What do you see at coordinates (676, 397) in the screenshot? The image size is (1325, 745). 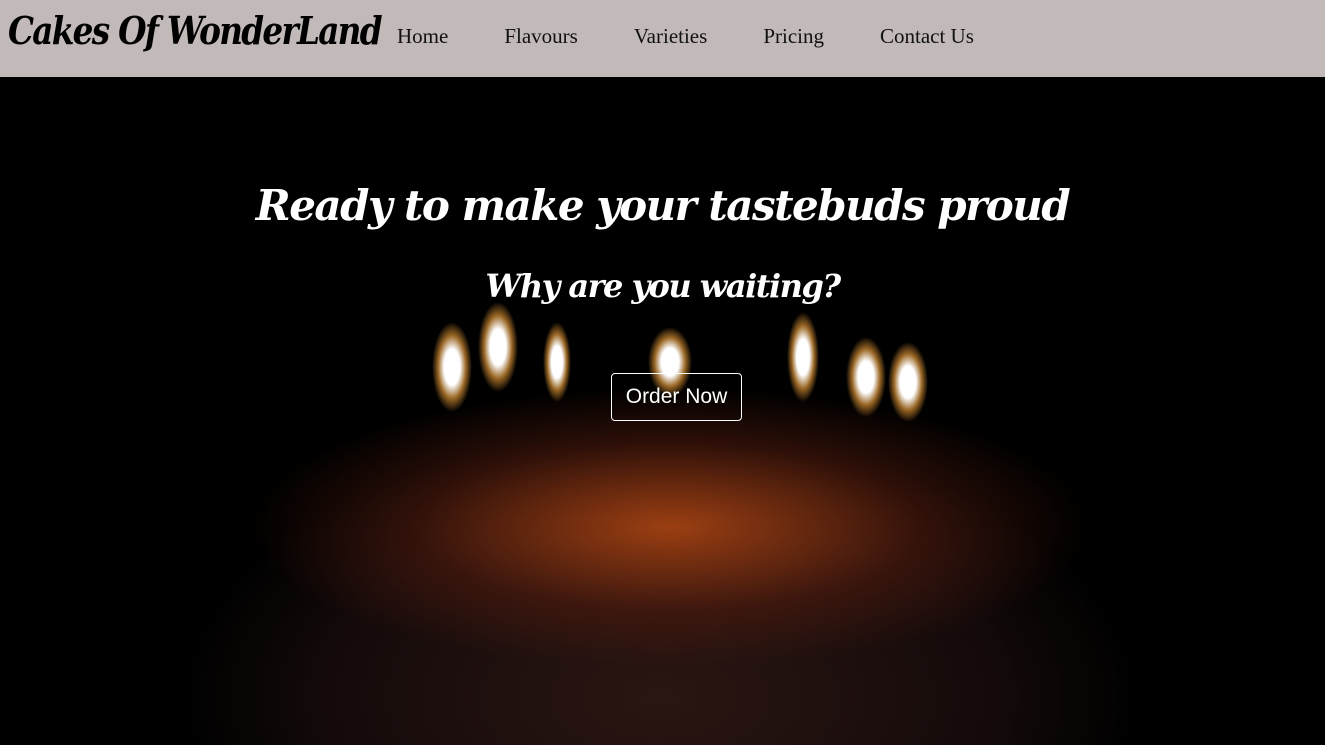 I see `order-now-button: Order Now` at bounding box center [676, 397].